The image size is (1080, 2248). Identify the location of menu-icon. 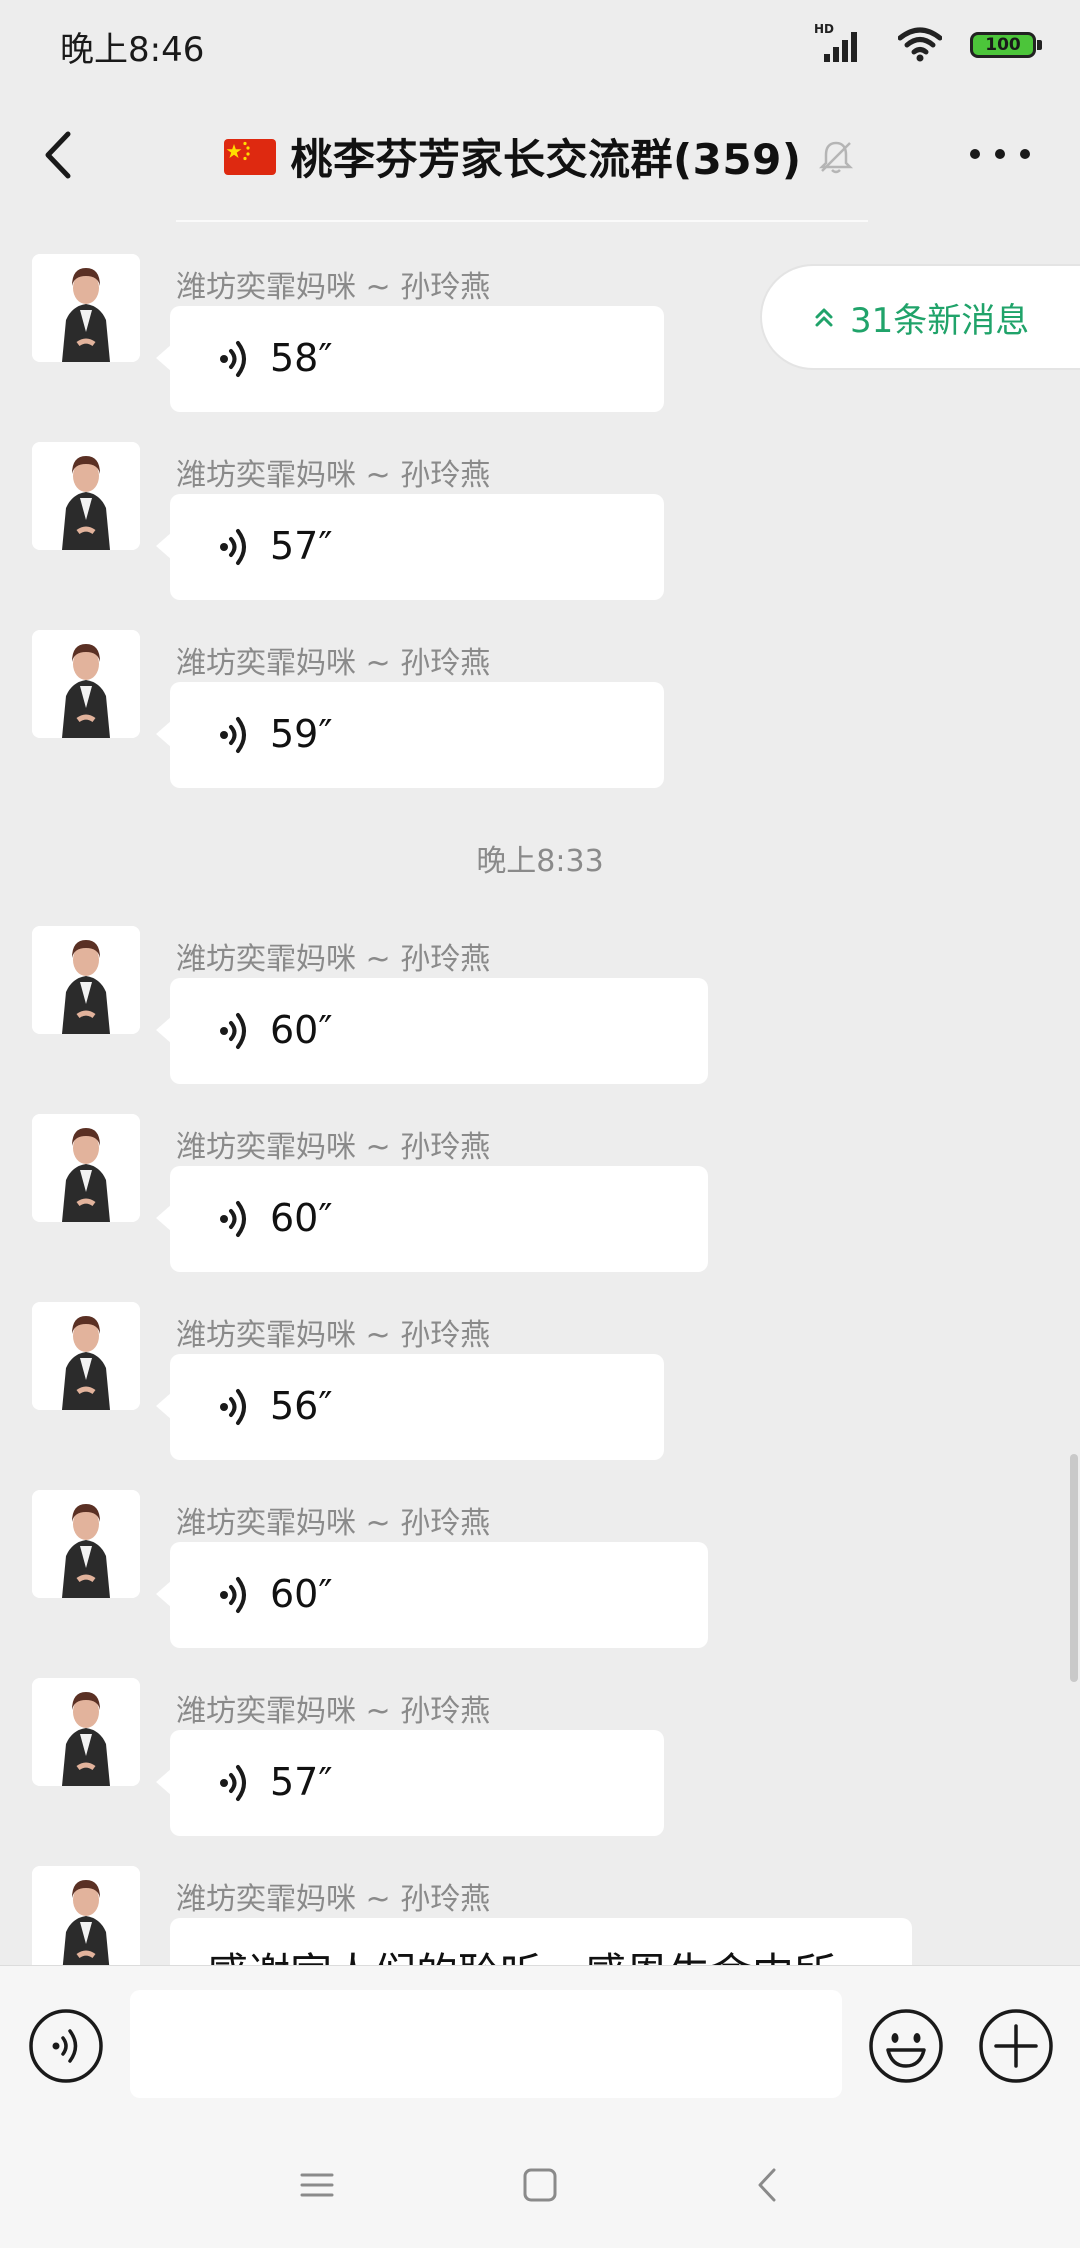
(317, 2185).